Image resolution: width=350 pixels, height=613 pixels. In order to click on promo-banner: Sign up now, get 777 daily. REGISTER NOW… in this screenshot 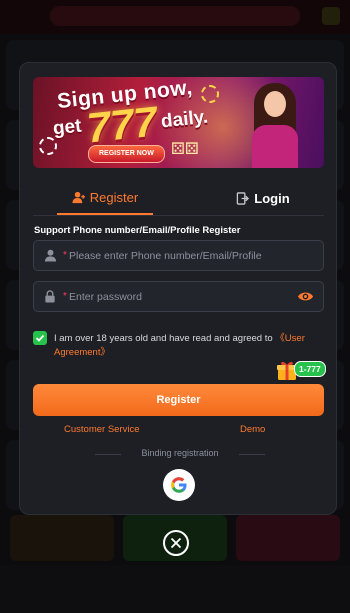, I will do `click(178, 122)`.